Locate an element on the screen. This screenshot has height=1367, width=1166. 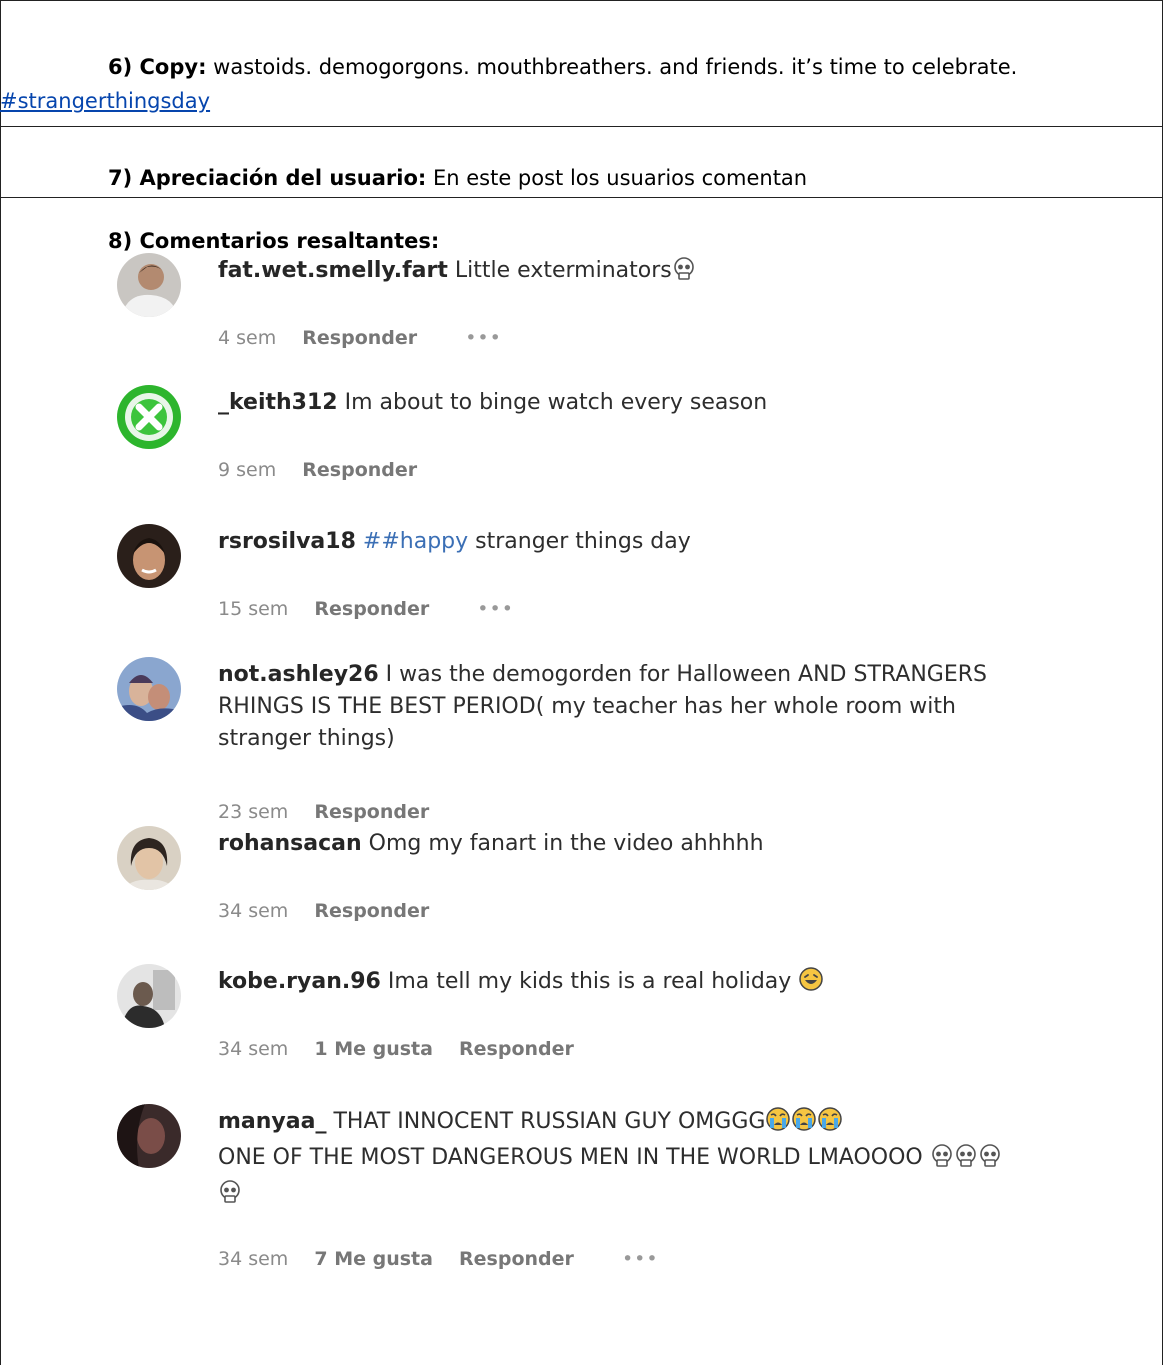
comment-text: Ima tell my kids this is a real holiday is located at coordinates (589, 981).